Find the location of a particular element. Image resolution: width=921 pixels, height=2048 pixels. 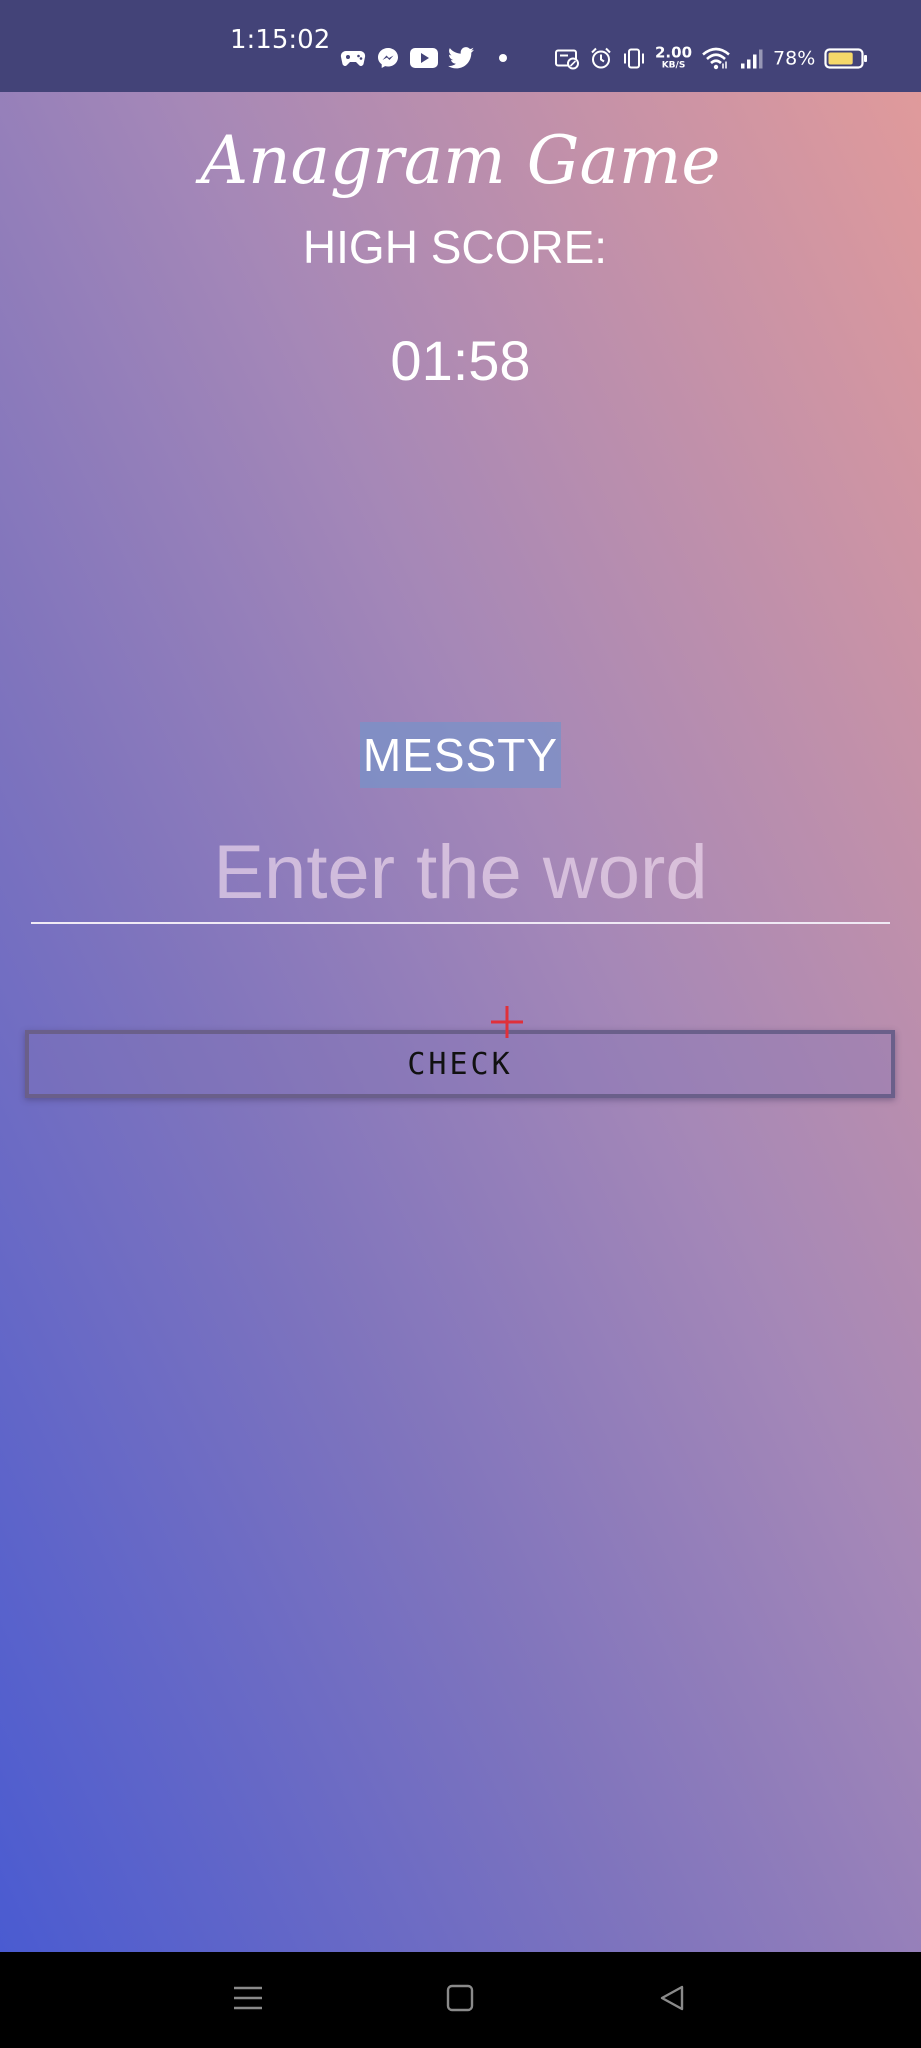

screen-record-icon is located at coordinates (567, 58).